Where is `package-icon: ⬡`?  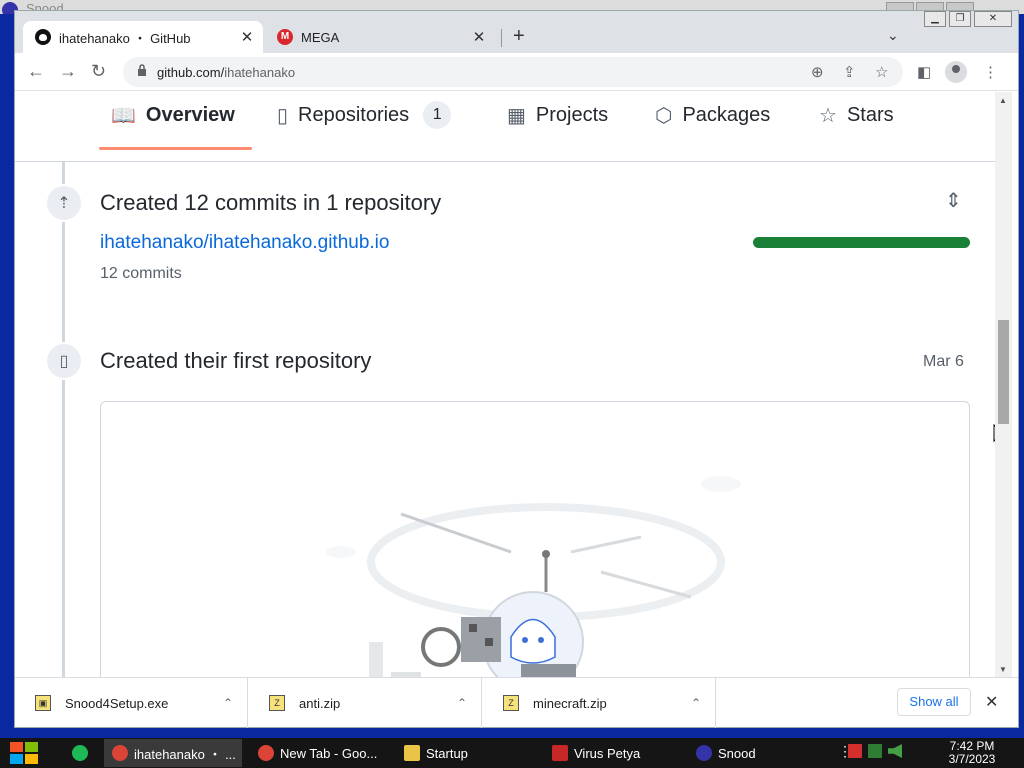 package-icon: ⬡ is located at coordinates (664, 115).